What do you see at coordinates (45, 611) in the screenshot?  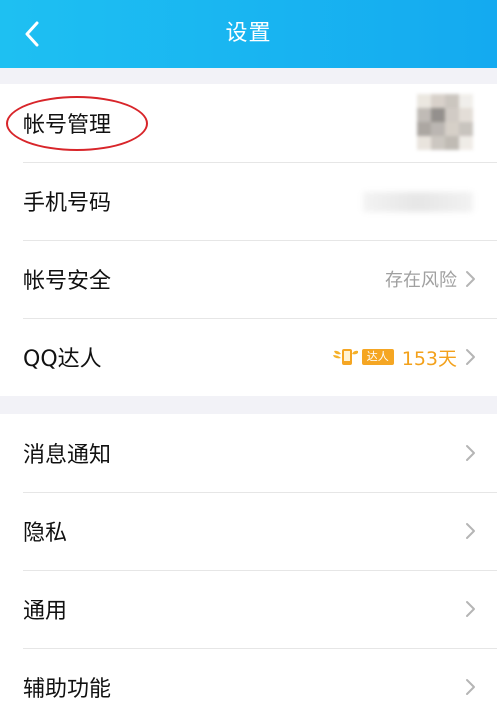 I see `row-label: 通用` at bounding box center [45, 611].